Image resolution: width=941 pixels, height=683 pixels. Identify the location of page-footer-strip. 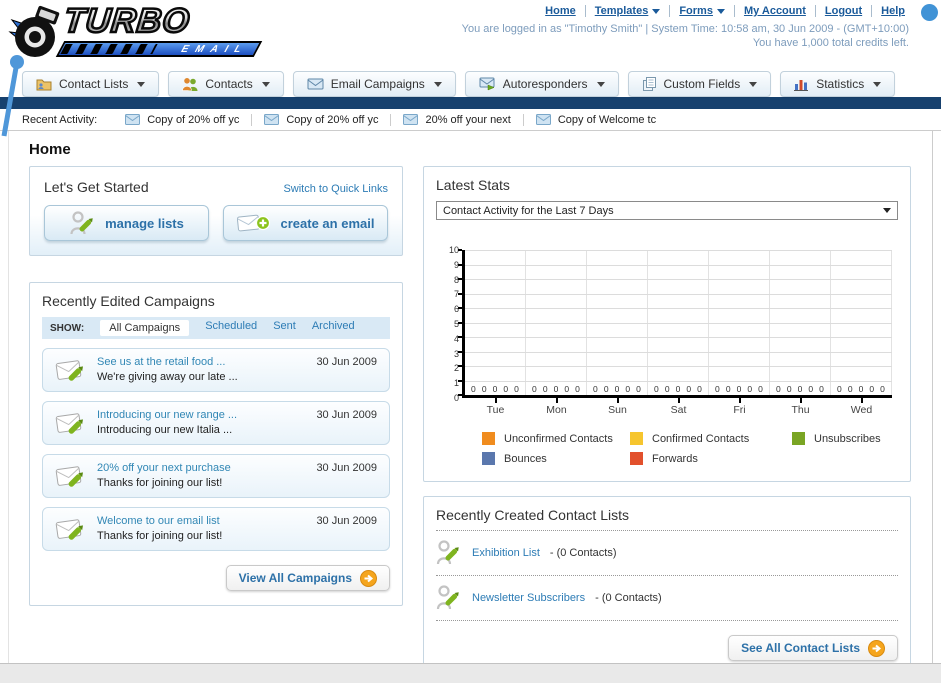
(470, 673).